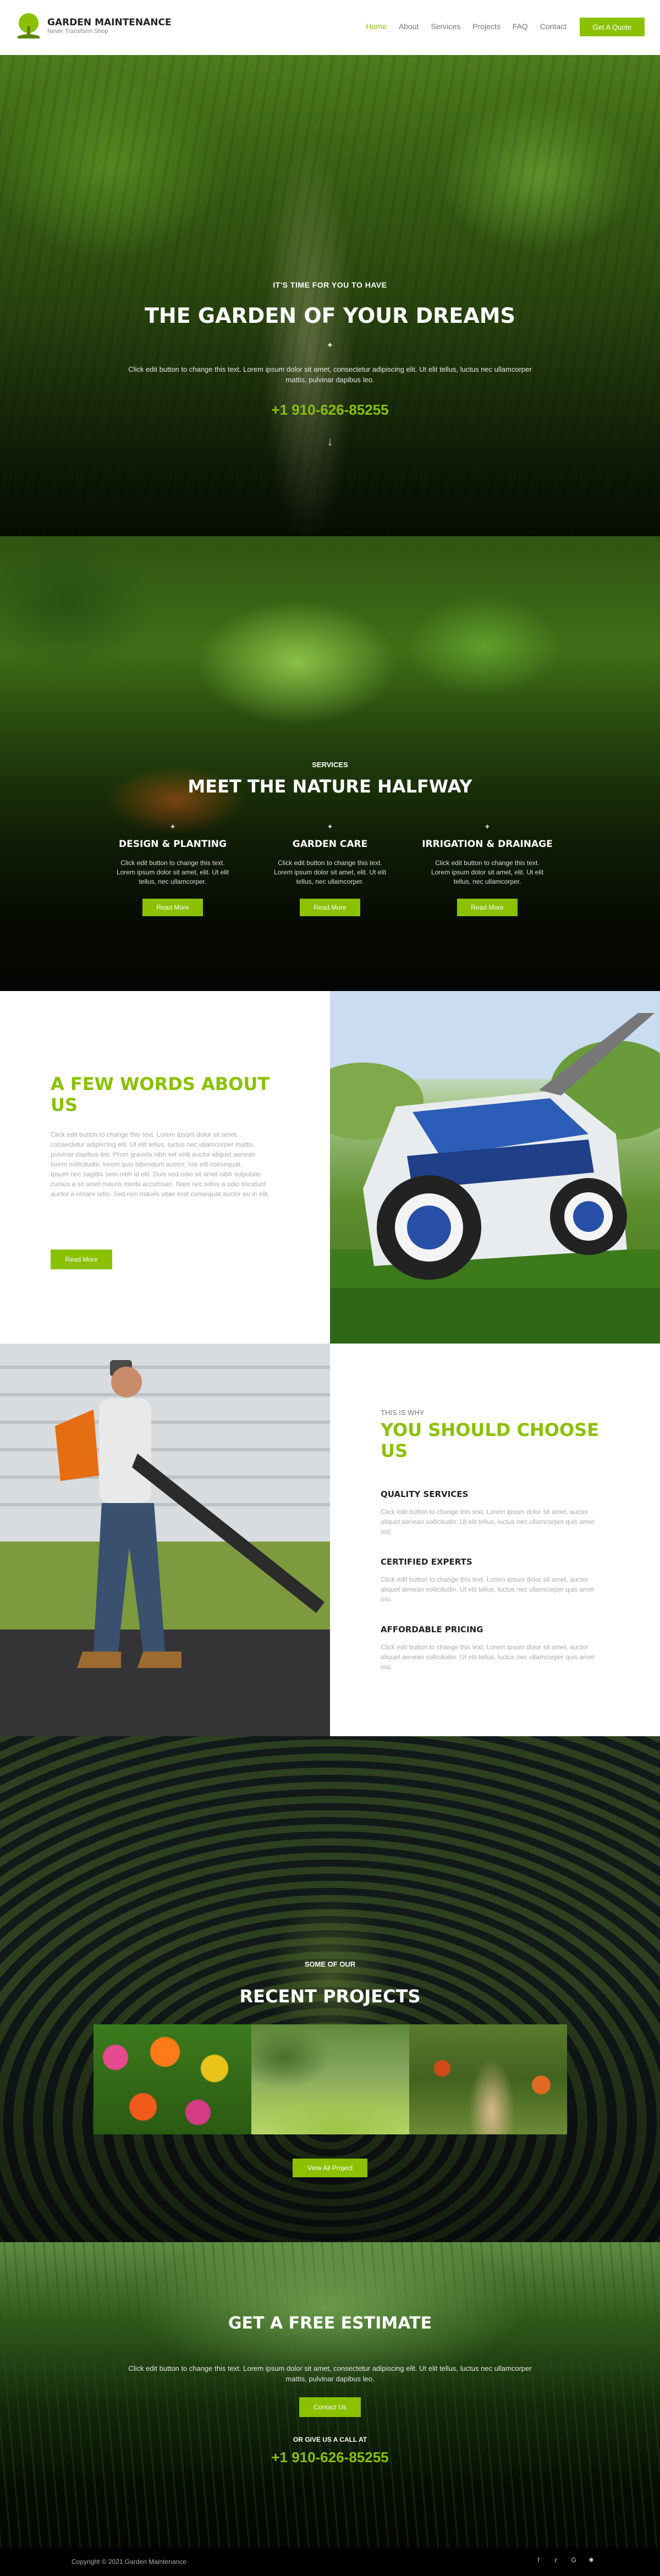 This screenshot has height=2576, width=660. I want to click on hero-pre-title: IT'S TIME FOR YOU TO HAVE, so click(330, 284).